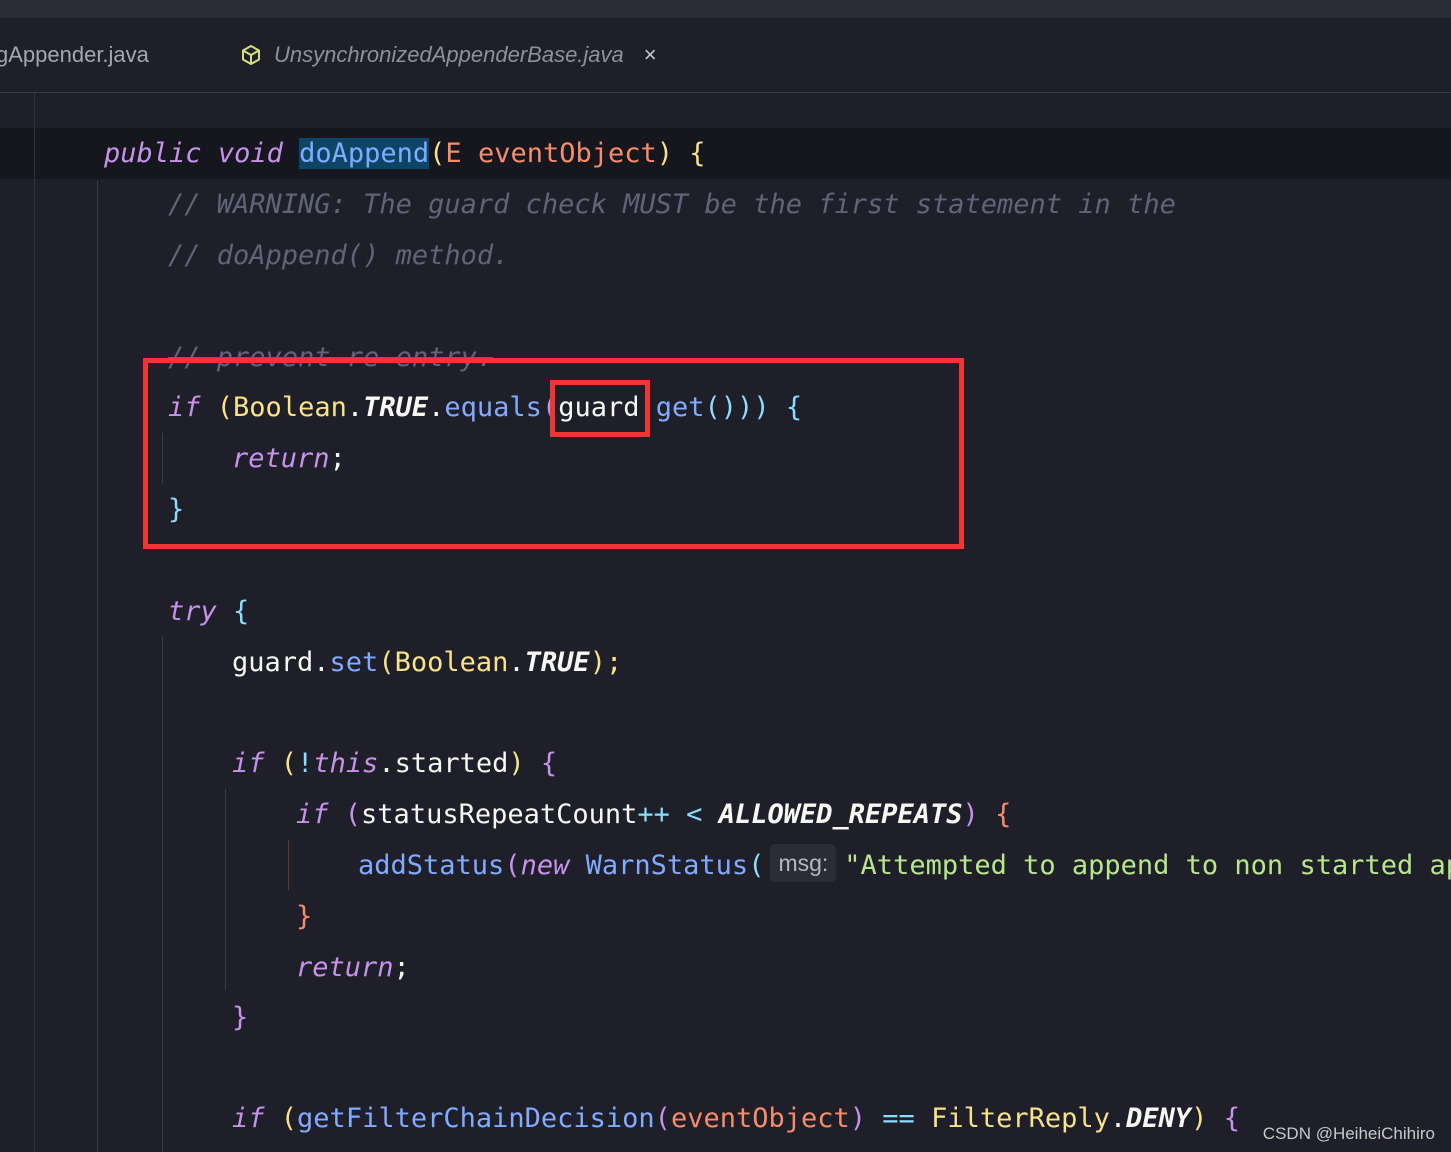 The height and width of the screenshot is (1152, 1451). What do you see at coordinates (345, 967) in the screenshot?
I see `keyword: return` at bounding box center [345, 967].